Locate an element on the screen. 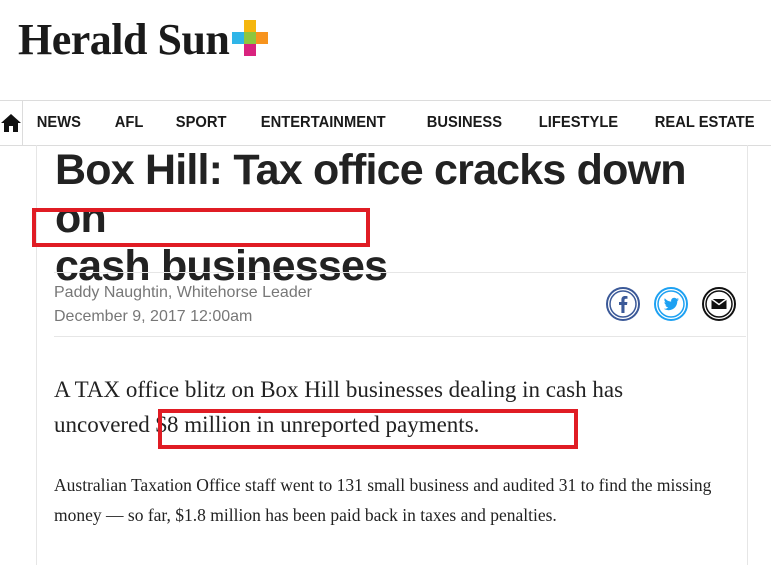 Image resolution: width=771 pixels, height=565 pixels. highlight-box-standfirst is located at coordinates (368, 429).